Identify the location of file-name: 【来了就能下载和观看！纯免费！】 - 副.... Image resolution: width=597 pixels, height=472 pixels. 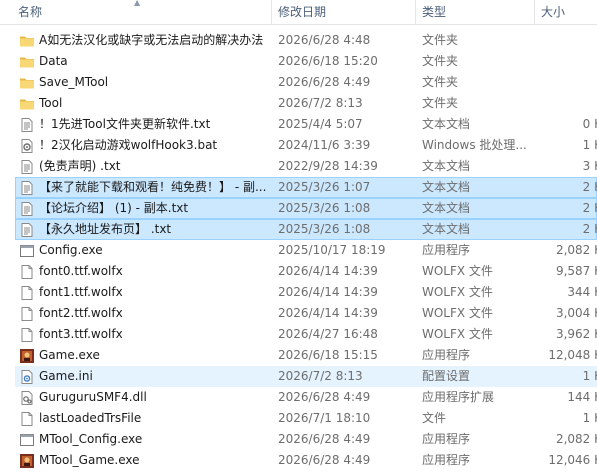
(153, 187).